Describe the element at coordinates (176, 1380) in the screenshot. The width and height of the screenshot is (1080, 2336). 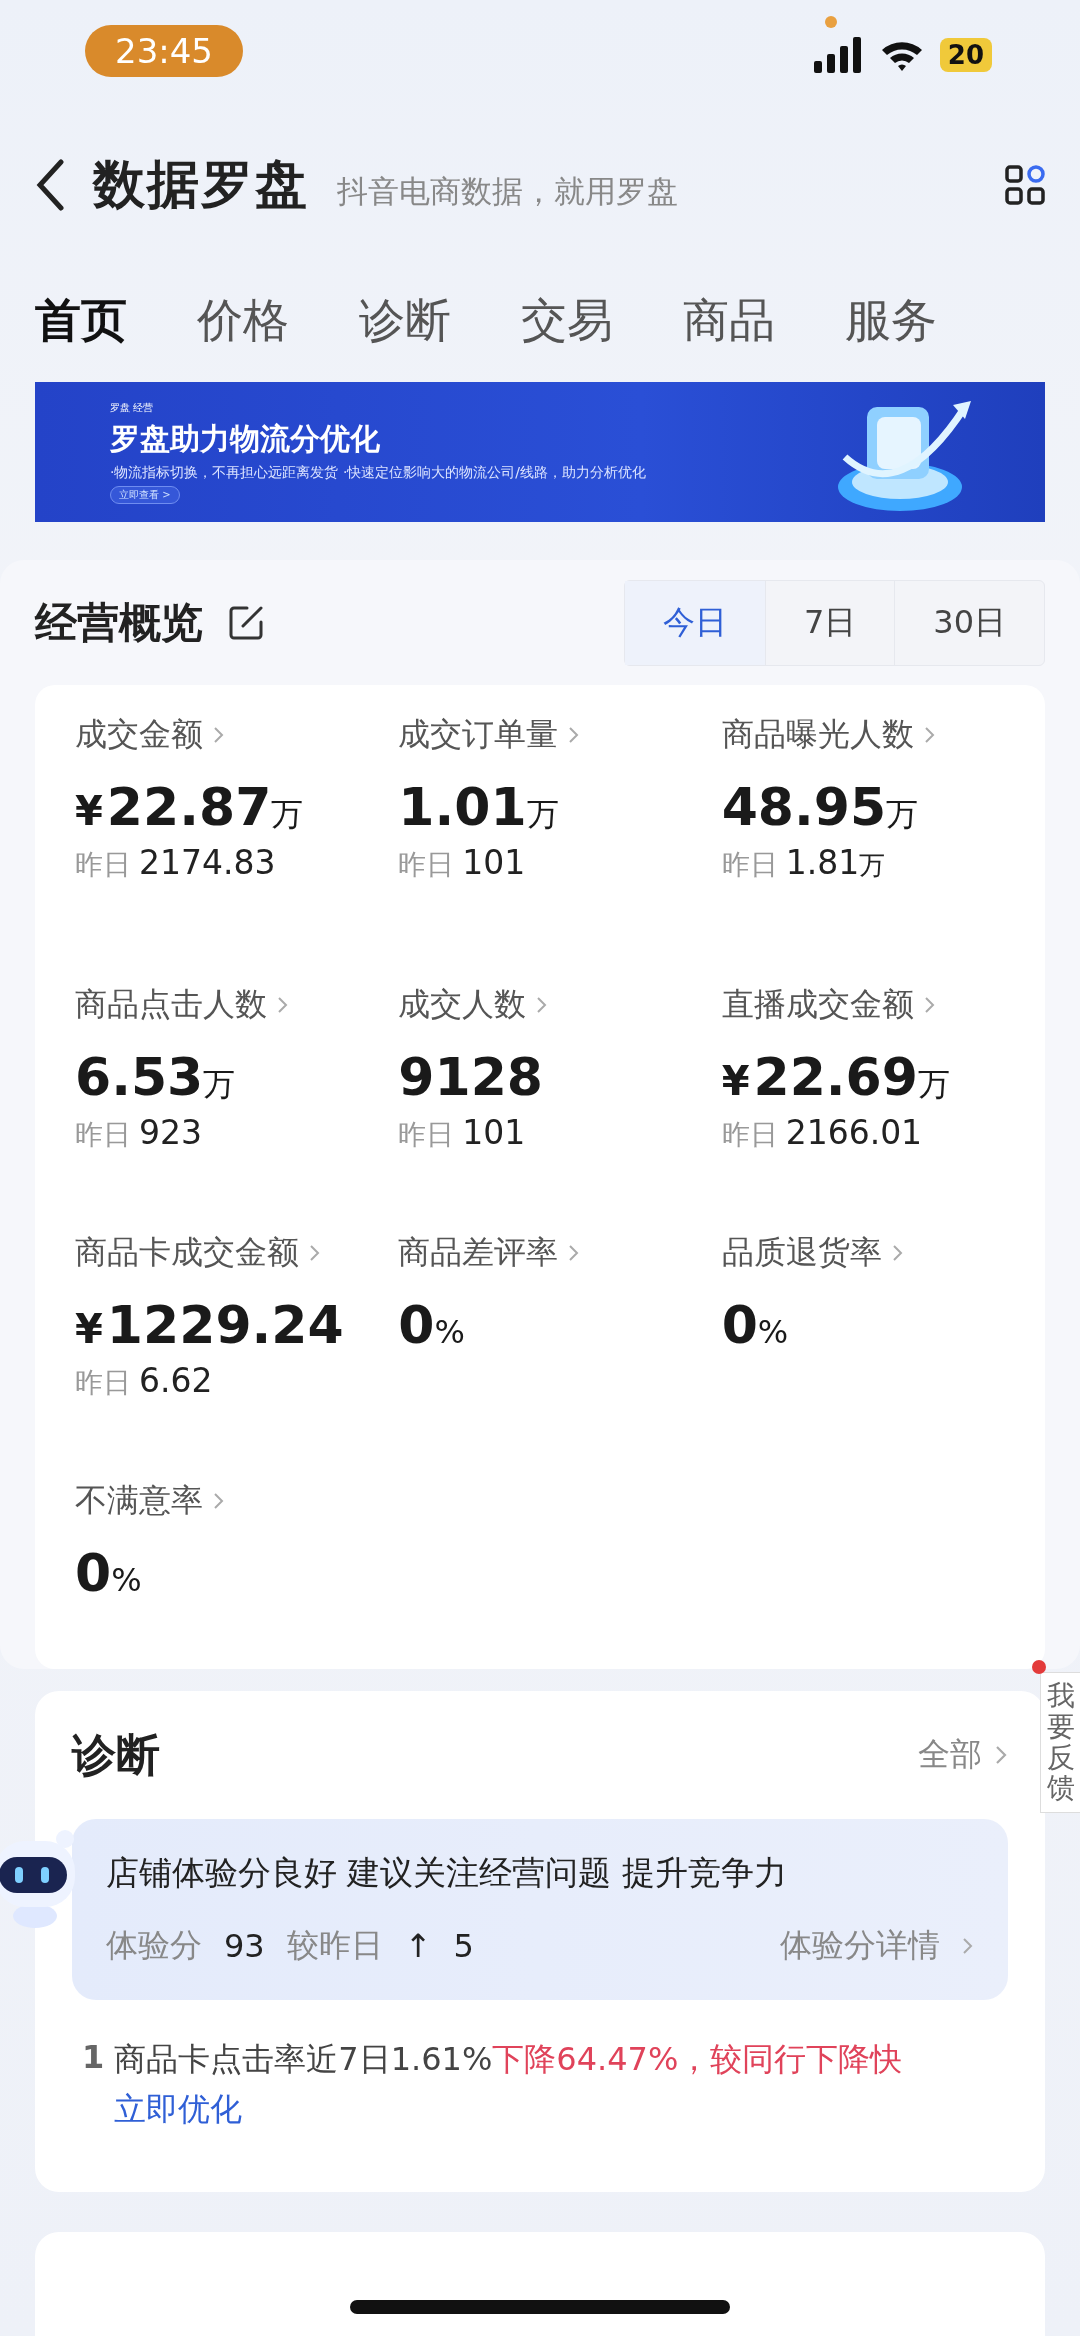
I see `yesterday-value: 6.62` at that location.